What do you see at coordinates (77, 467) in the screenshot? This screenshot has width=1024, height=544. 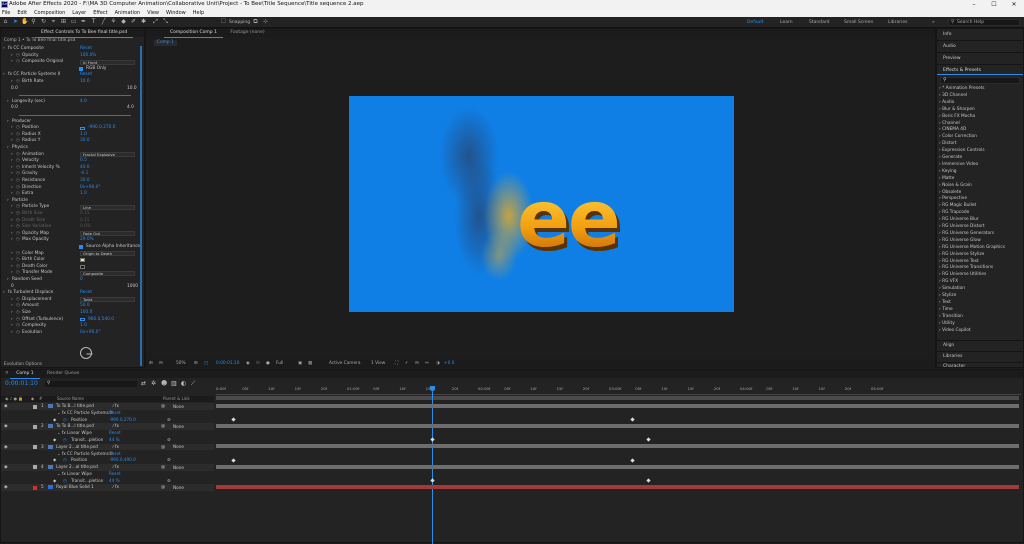 I see `layer-name: Layer 2...al title.psd` at bounding box center [77, 467].